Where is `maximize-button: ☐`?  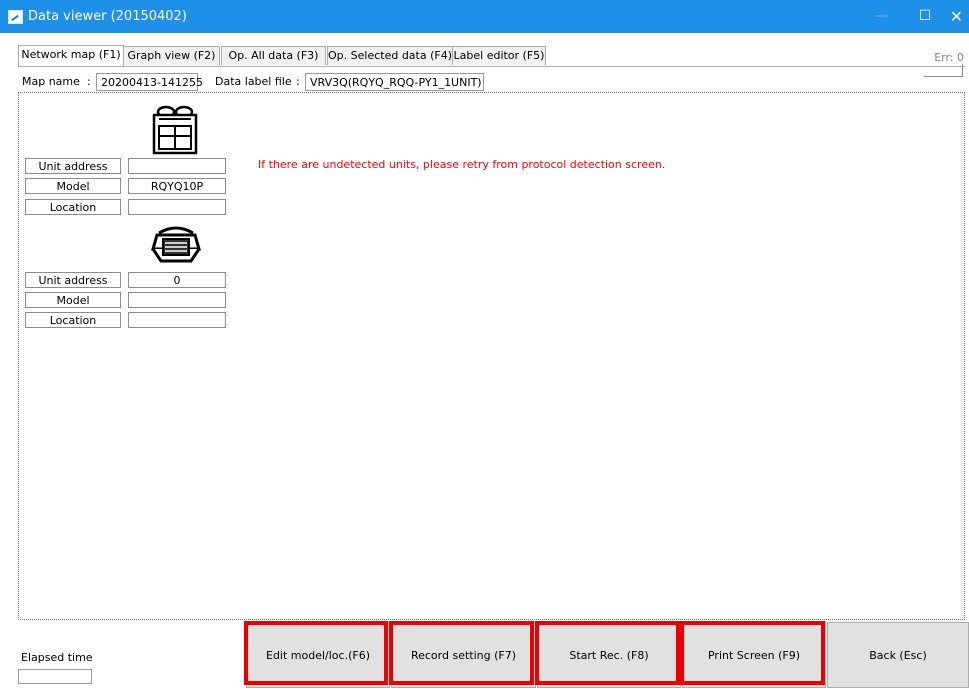
maximize-button: ☐ is located at coordinates (925, 16).